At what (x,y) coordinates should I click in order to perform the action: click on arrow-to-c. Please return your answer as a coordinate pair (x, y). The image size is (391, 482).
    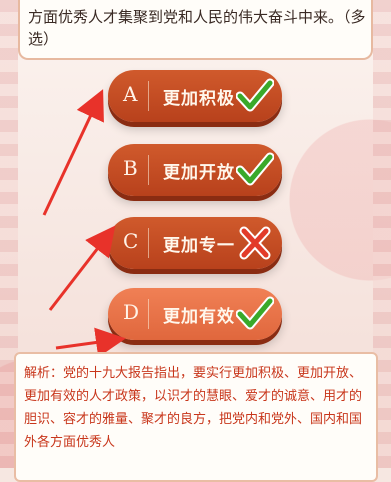
    Looking at the image, I should click on (82, 268).